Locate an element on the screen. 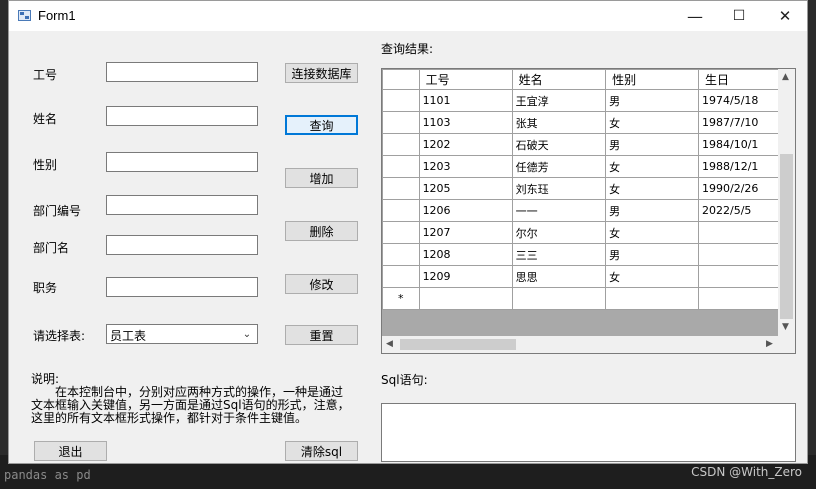 The width and height of the screenshot is (816, 489). table-cell: 尔尔 is located at coordinates (559, 232).